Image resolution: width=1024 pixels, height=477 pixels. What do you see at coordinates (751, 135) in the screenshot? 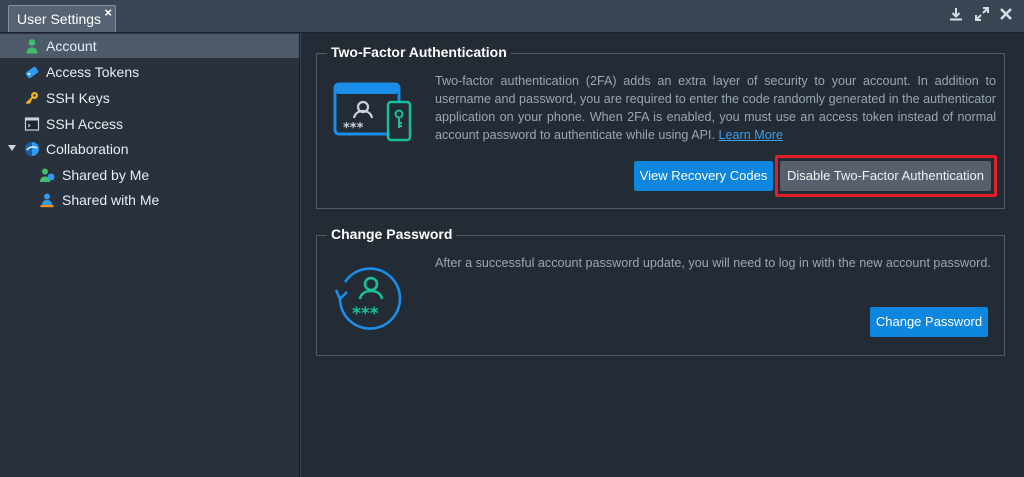
I see `learn-more-link: Learn More` at bounding box center [751, 135].